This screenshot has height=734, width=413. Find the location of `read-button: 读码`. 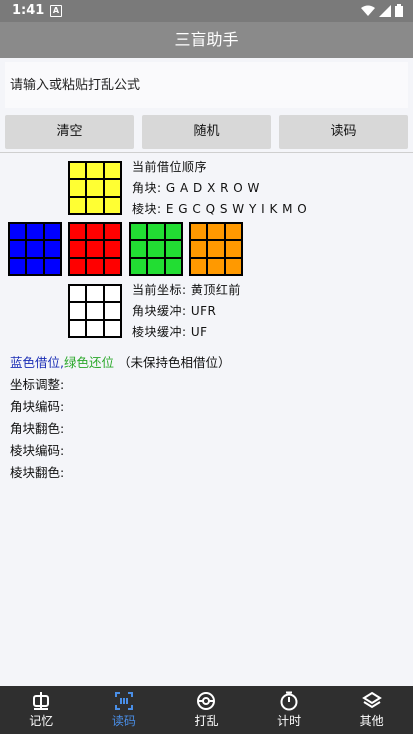

read-button: 读码 is located at coordinates (343, 132).